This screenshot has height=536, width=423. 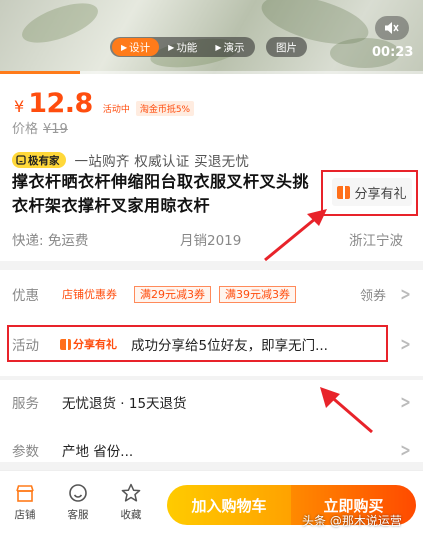 I want to click on media-tab-design: ▶ 设计, so click(x=136, y=47).